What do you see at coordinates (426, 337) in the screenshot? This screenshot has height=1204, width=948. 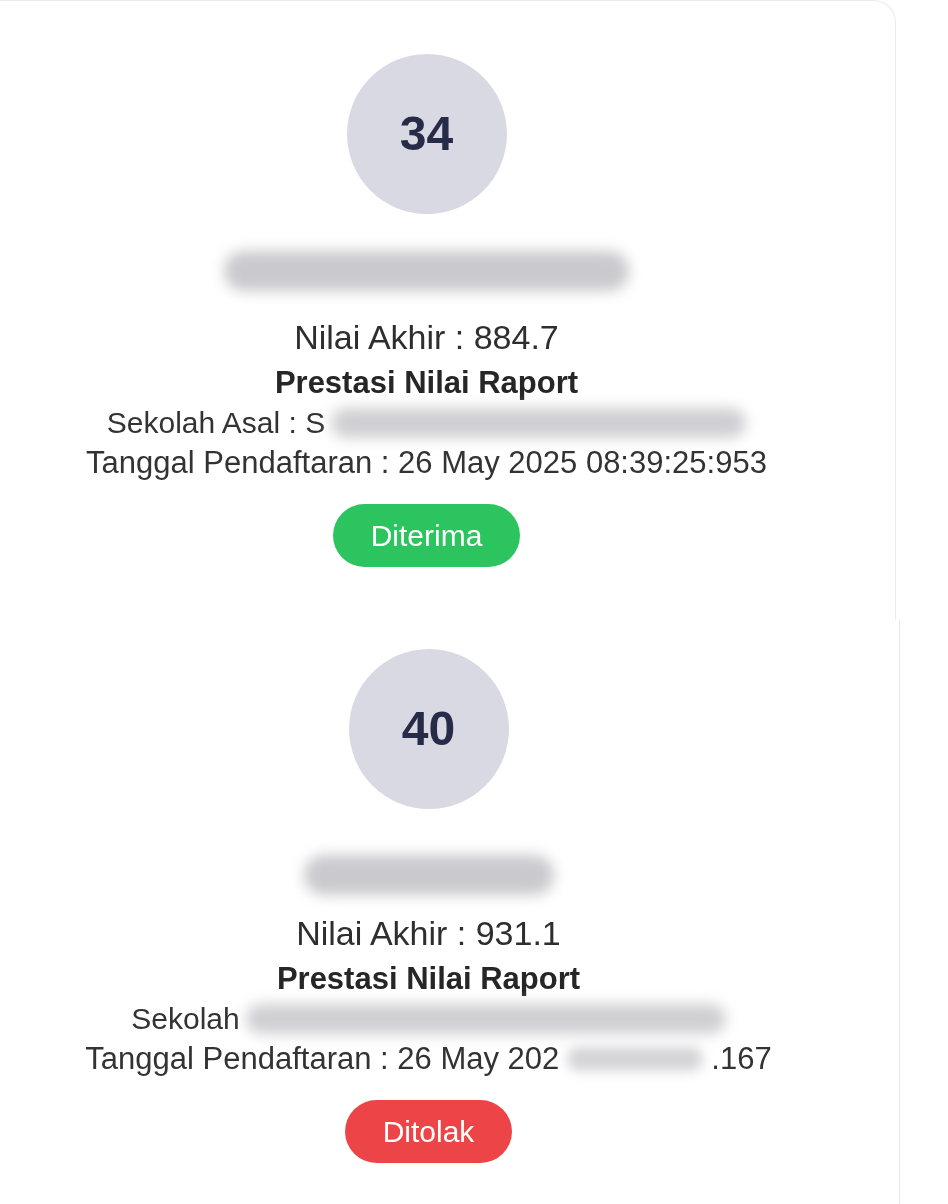 I see `final-score: Nilai Akhir : 884.7` at bounding box center [426, 337].